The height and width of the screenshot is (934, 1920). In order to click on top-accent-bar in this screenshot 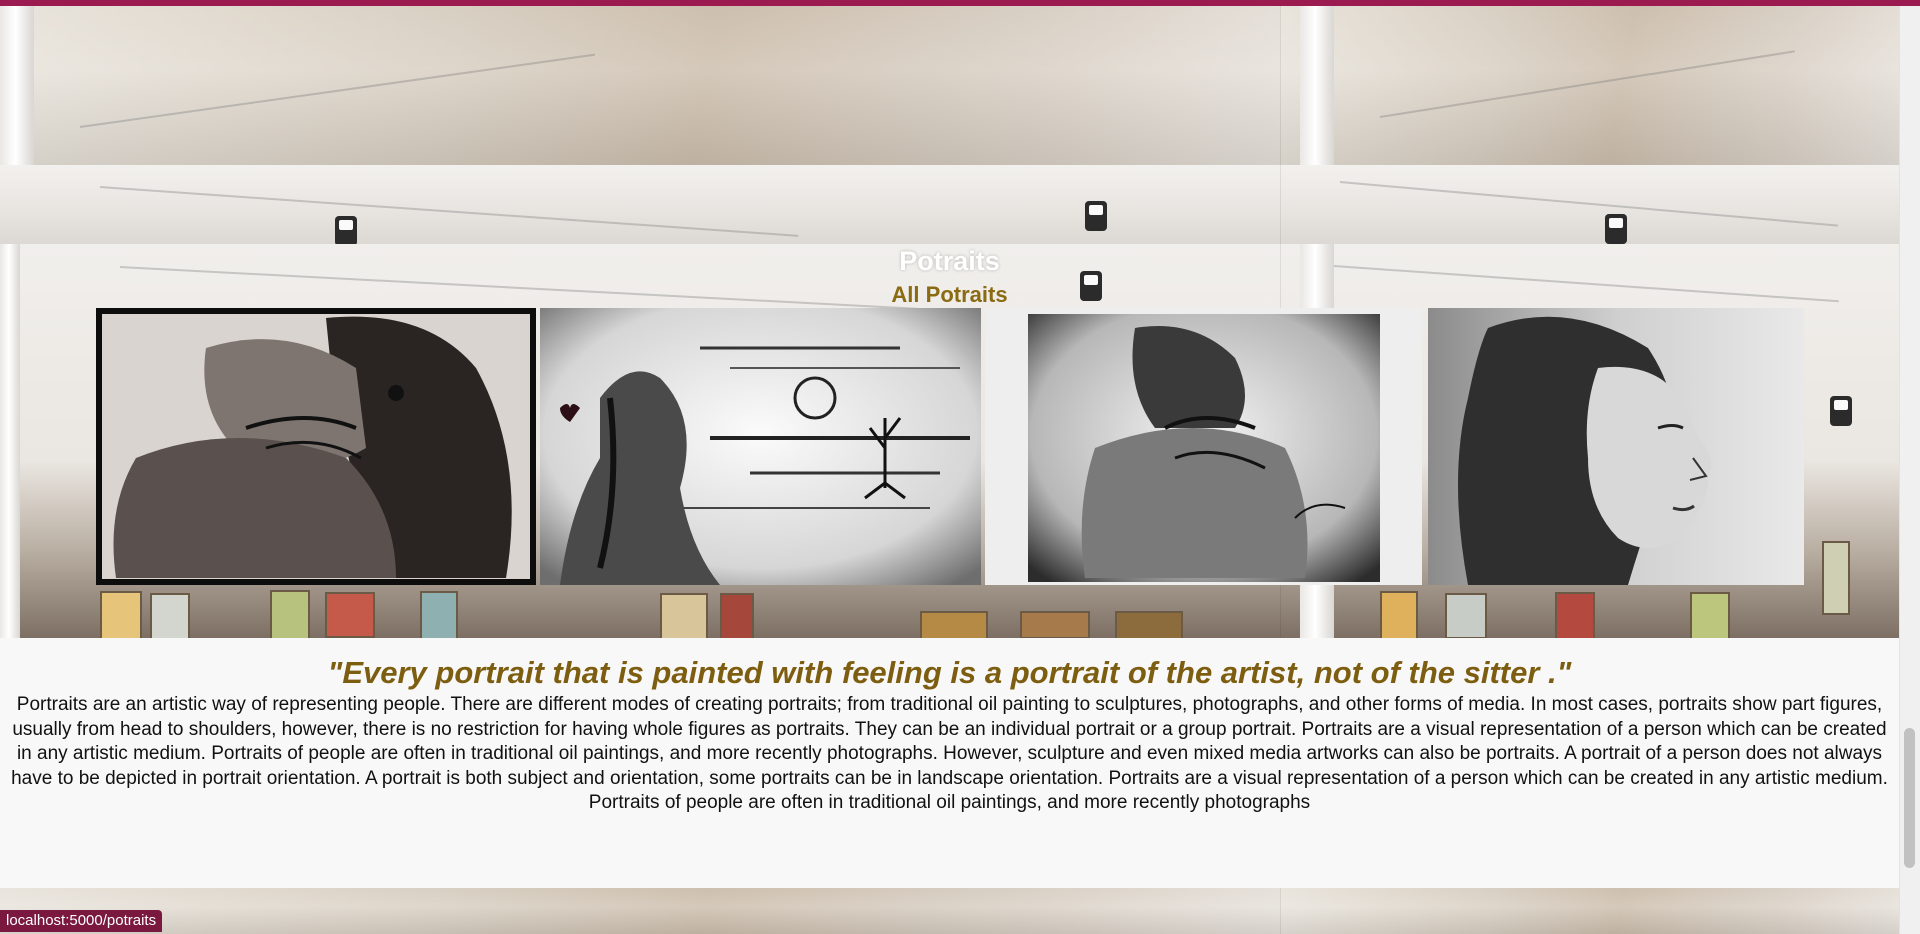, I will do `click(960, 3)`.